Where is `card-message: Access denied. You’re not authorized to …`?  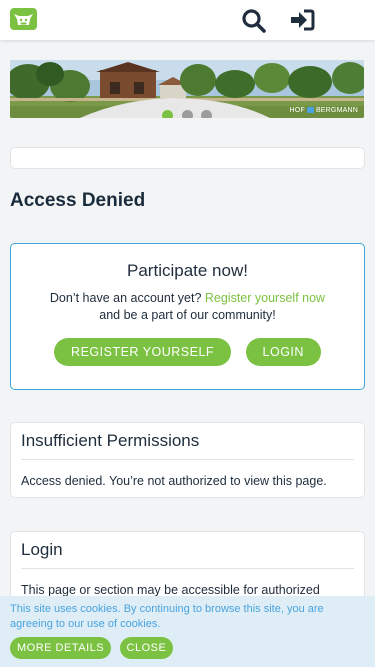 card-message: Access denied. You’re not authorized to … is located at coordinates (174, 481).